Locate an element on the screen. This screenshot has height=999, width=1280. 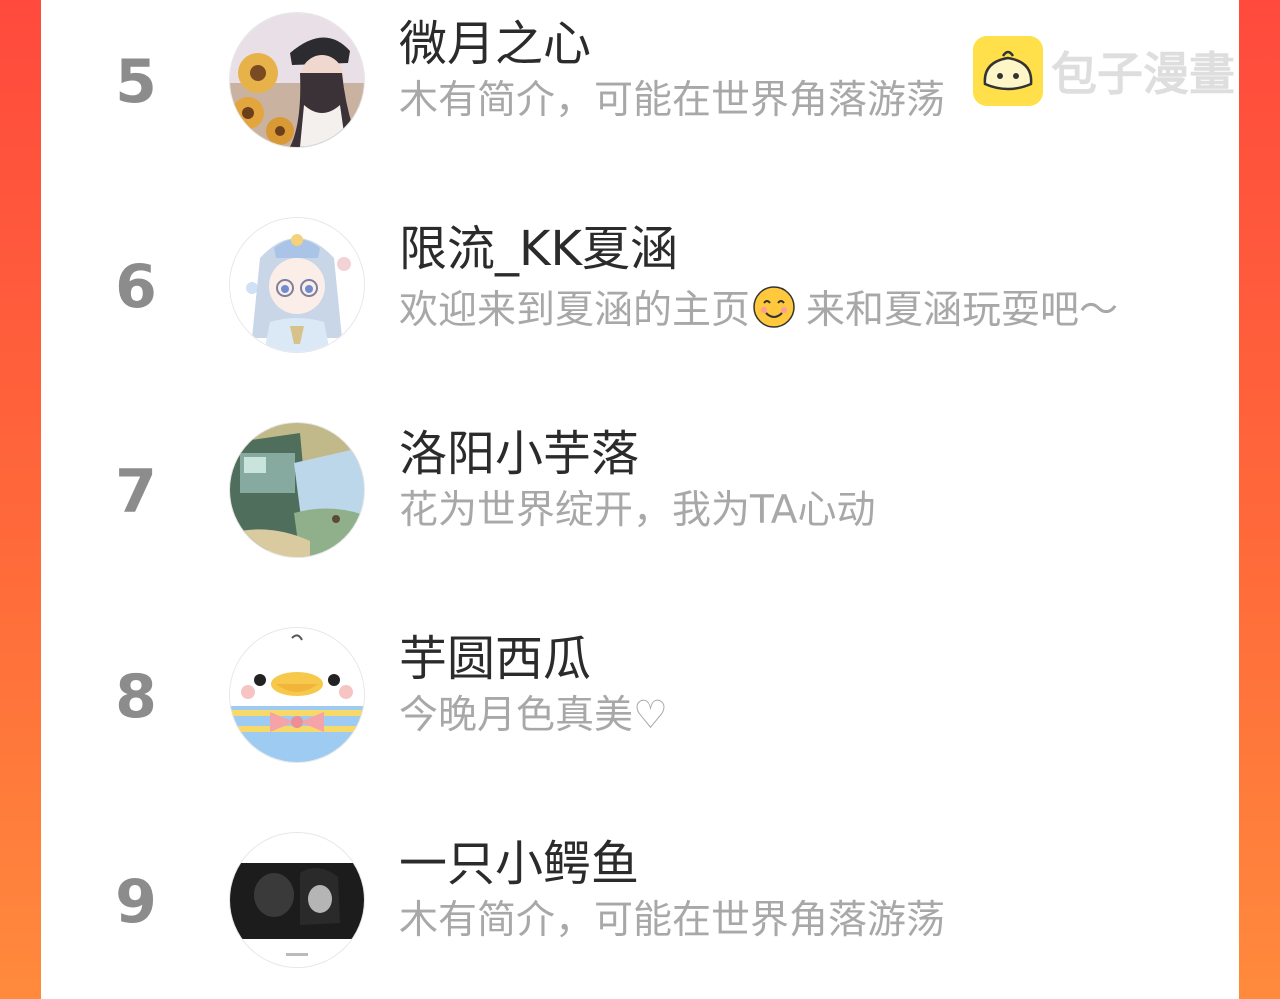
rank-number: 7 is located at coordinates (136, 492).